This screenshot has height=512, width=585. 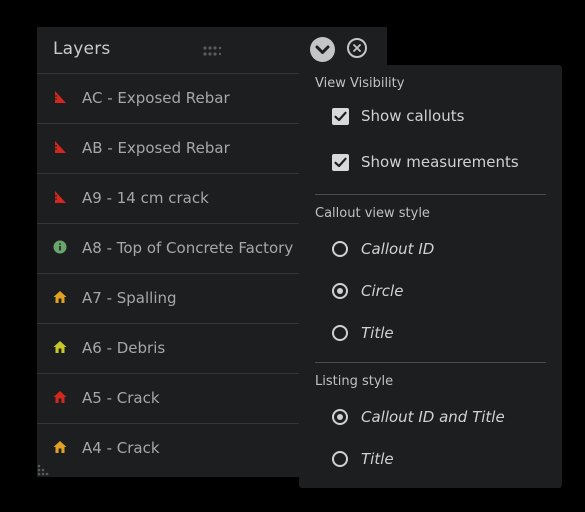 I want to click on section-title-callout-view-style: Callout view style, so click(x=372, y=213).